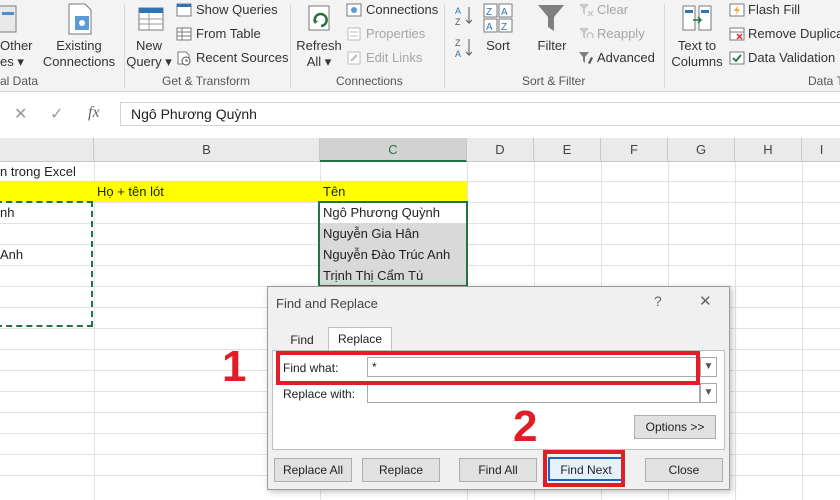 This screenshot has width=840, height=500. Describe the element at coordinates (737, 34) in the screenshot. I see `remove-duplicates-icon` at that location.